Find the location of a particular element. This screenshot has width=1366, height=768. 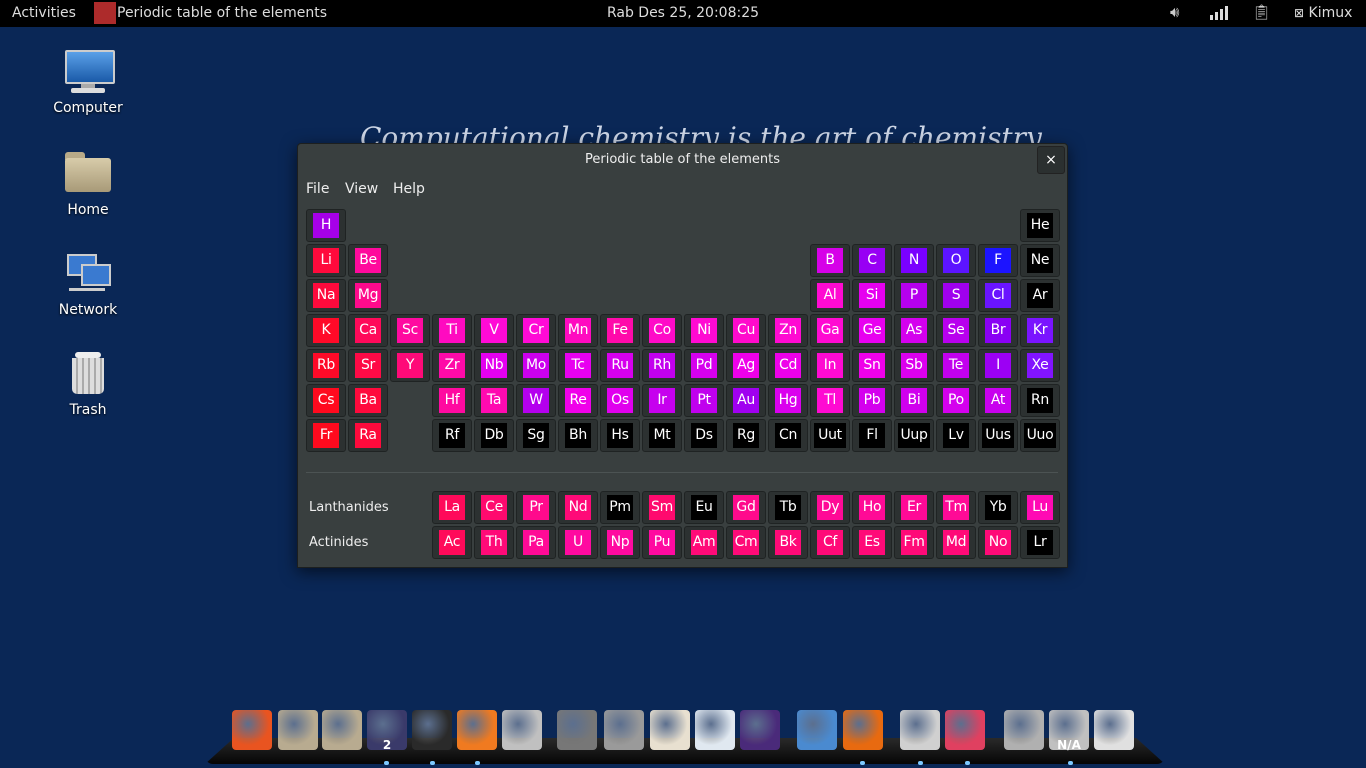

element-Lr: Lr is located at coordinates (1040, 542).